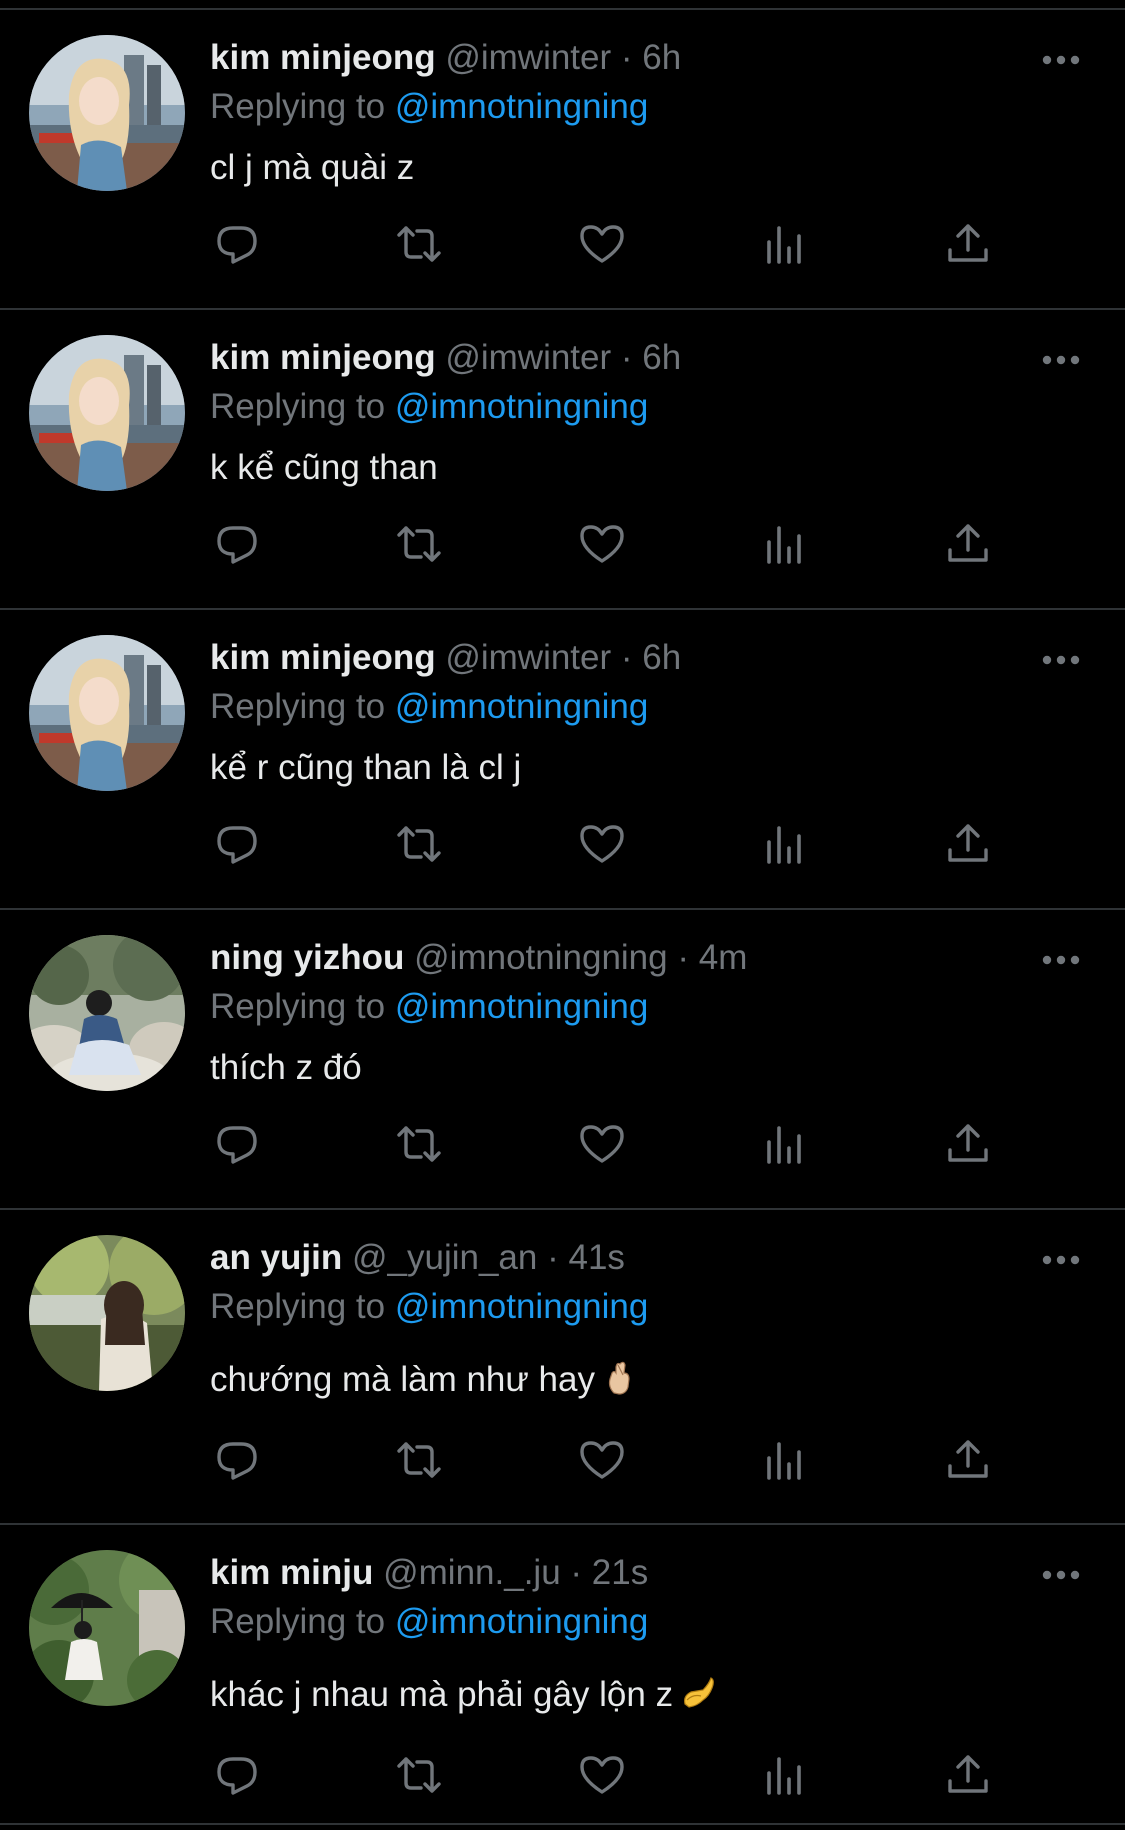 Image resolution: width=1125 pixels, height=1830 pixels. I want to click on tweet-text: thích z đó, so click(647, 1068).